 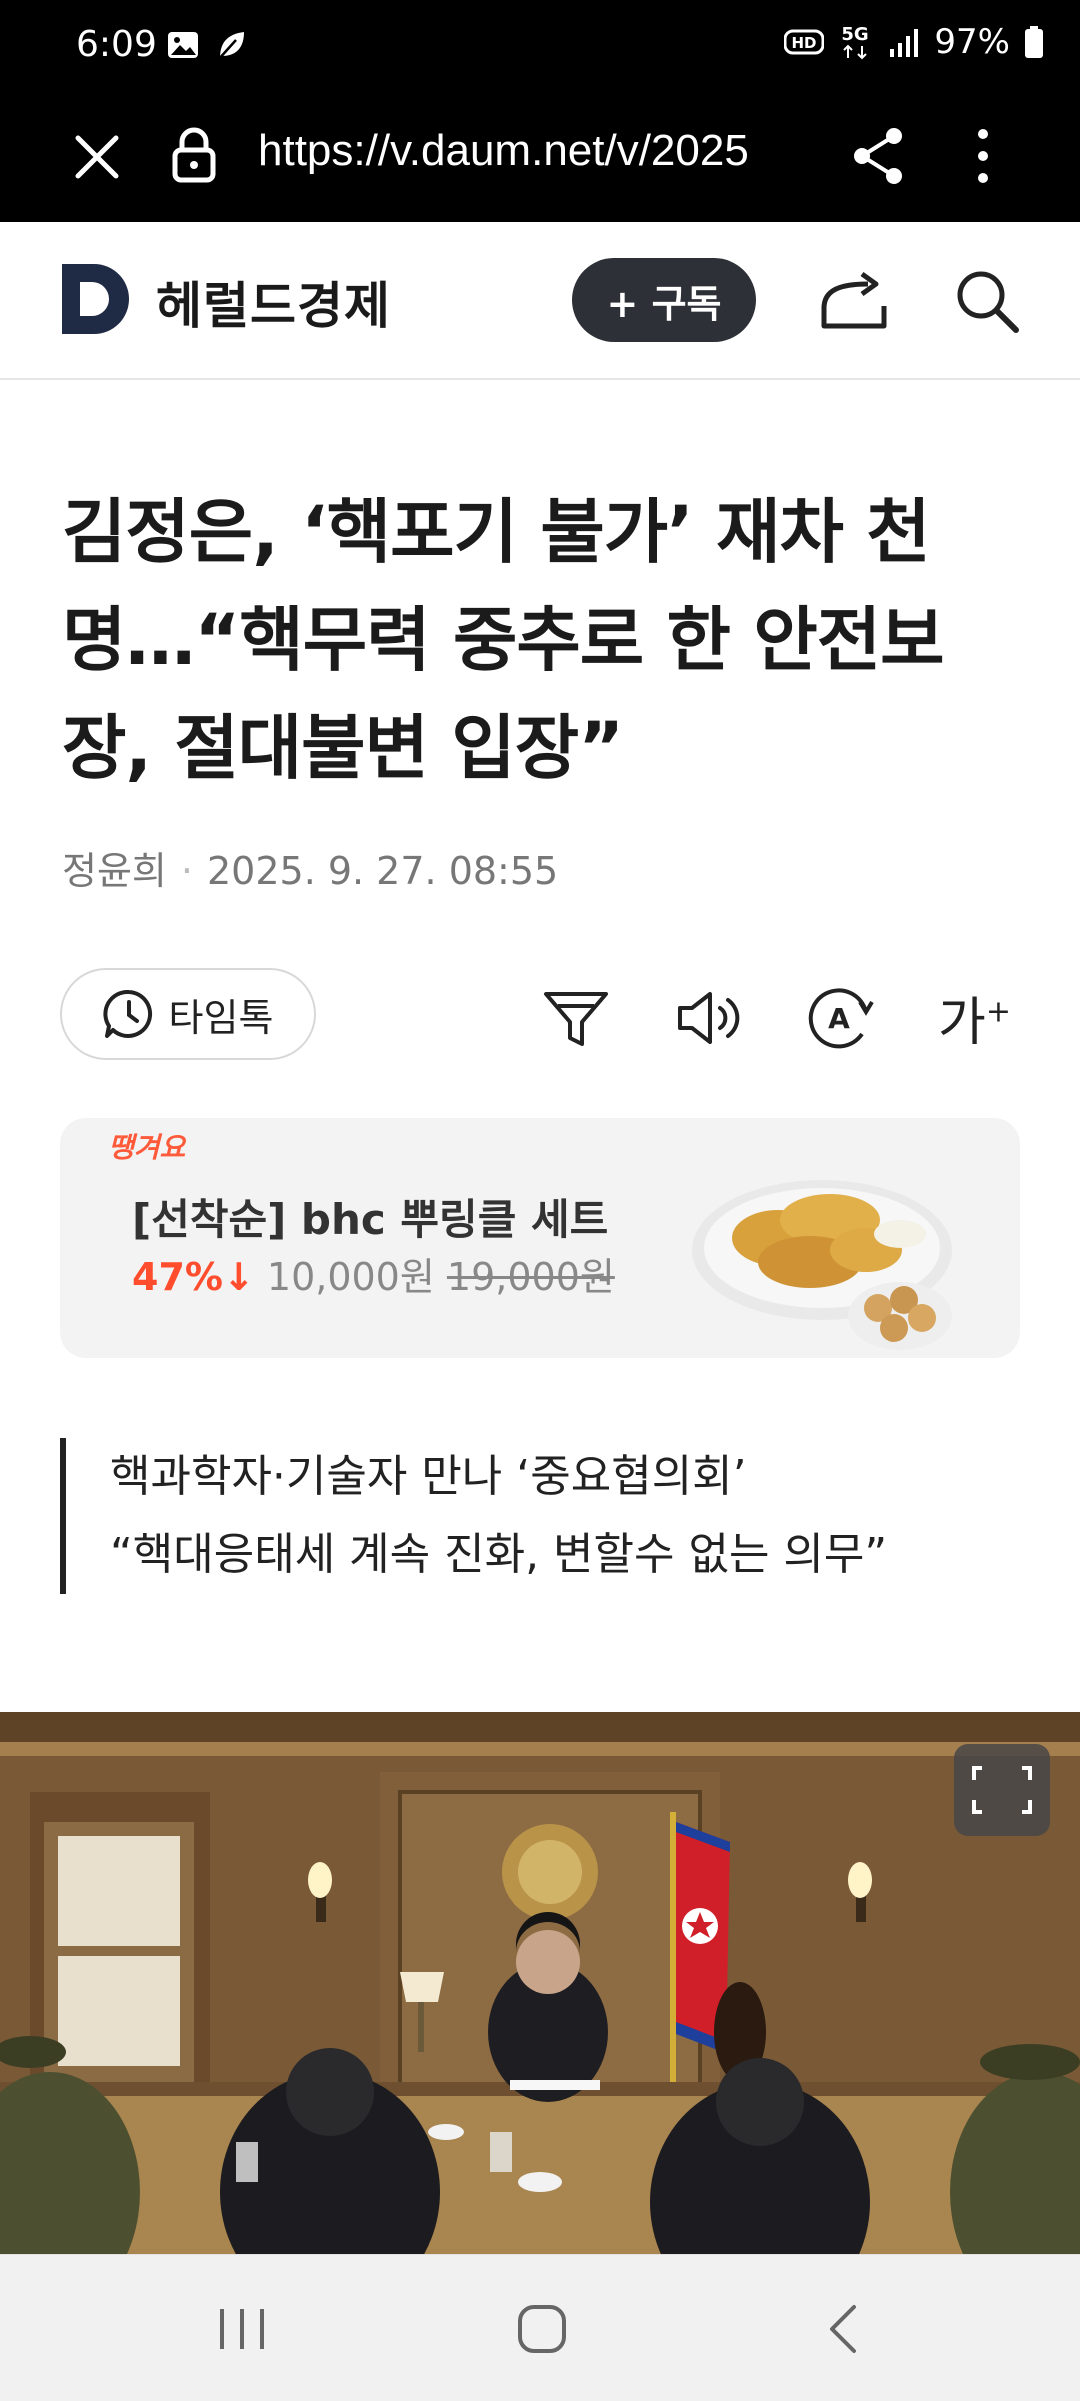 What do you see at coordinates (530, 1277) in the screenshot?
I see `ad-original-price: 19,000원` at bounding box center [530, 1277].